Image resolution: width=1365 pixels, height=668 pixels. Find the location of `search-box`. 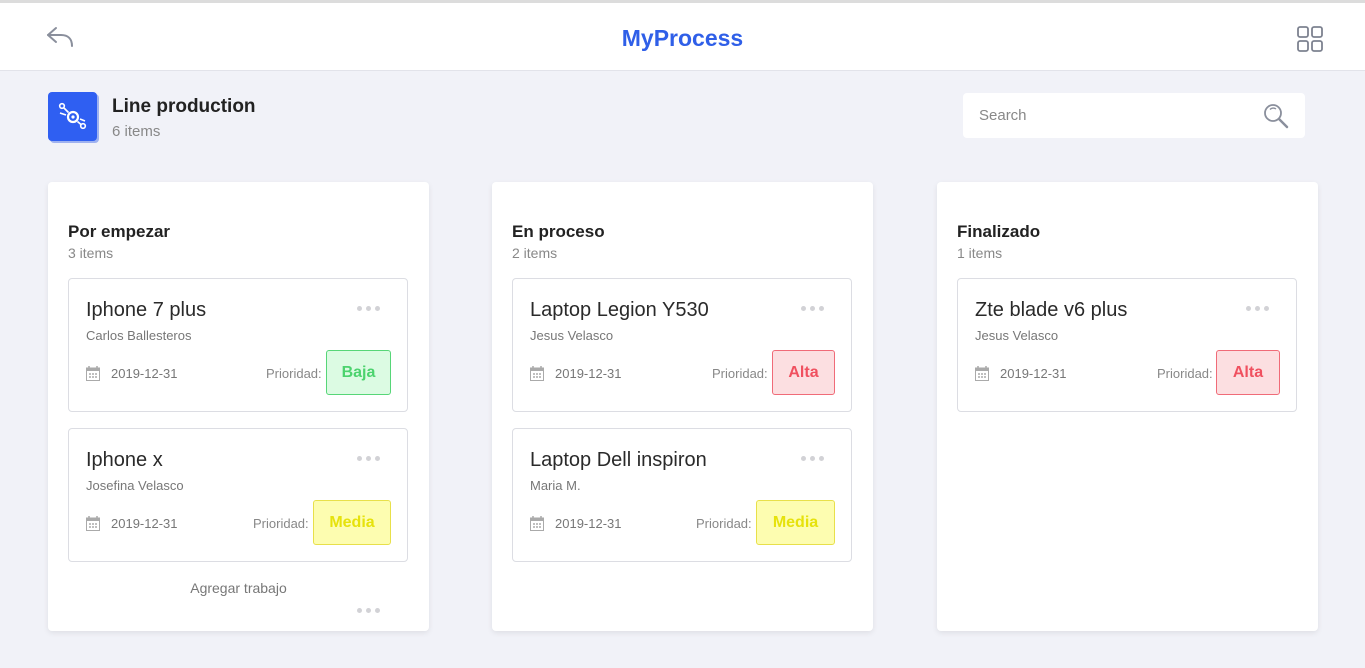

search-box is located at coordinates (1134, 115).